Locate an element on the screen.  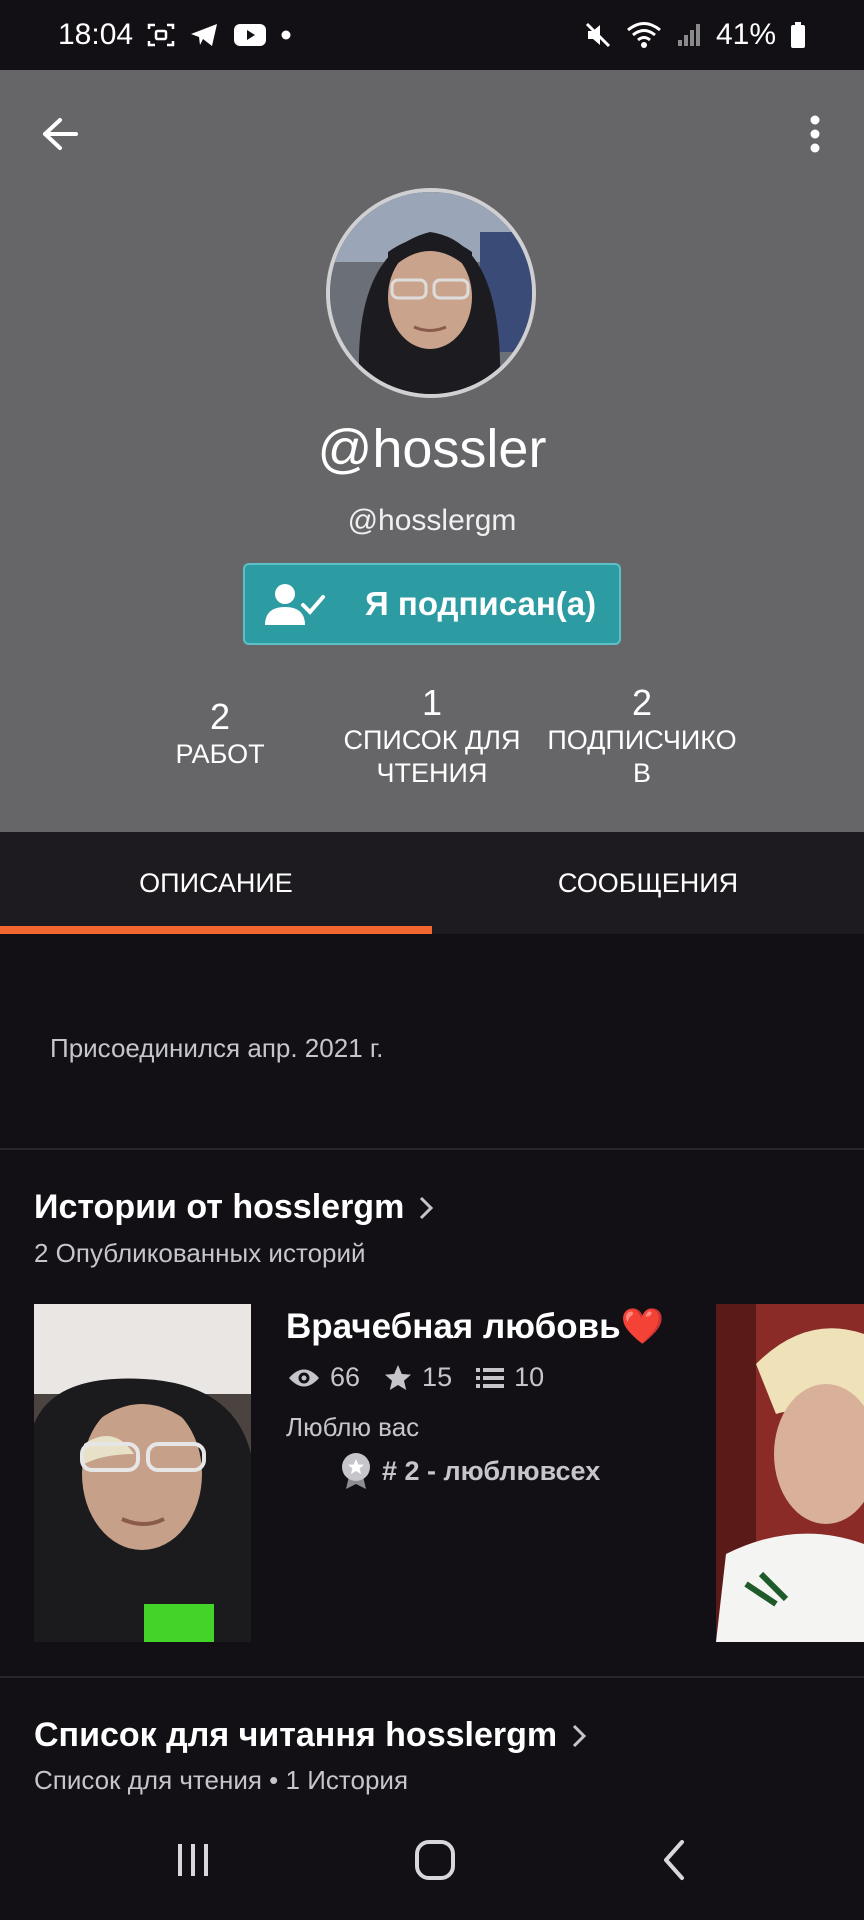
reading-list-section-title-text: Список для читання hosslergm is located at coordinates (296, 1735).